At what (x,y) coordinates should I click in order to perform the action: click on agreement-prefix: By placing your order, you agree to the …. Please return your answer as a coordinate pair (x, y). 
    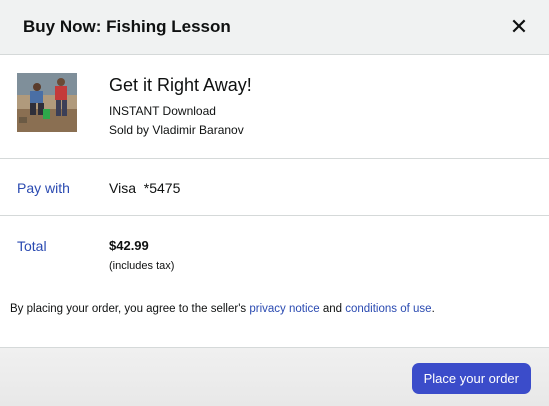
    Looking at the image, I should click on (130, 309).